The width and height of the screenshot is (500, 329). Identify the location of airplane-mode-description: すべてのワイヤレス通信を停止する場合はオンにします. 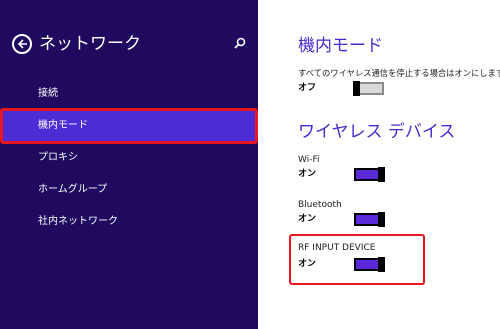
(399, 73).